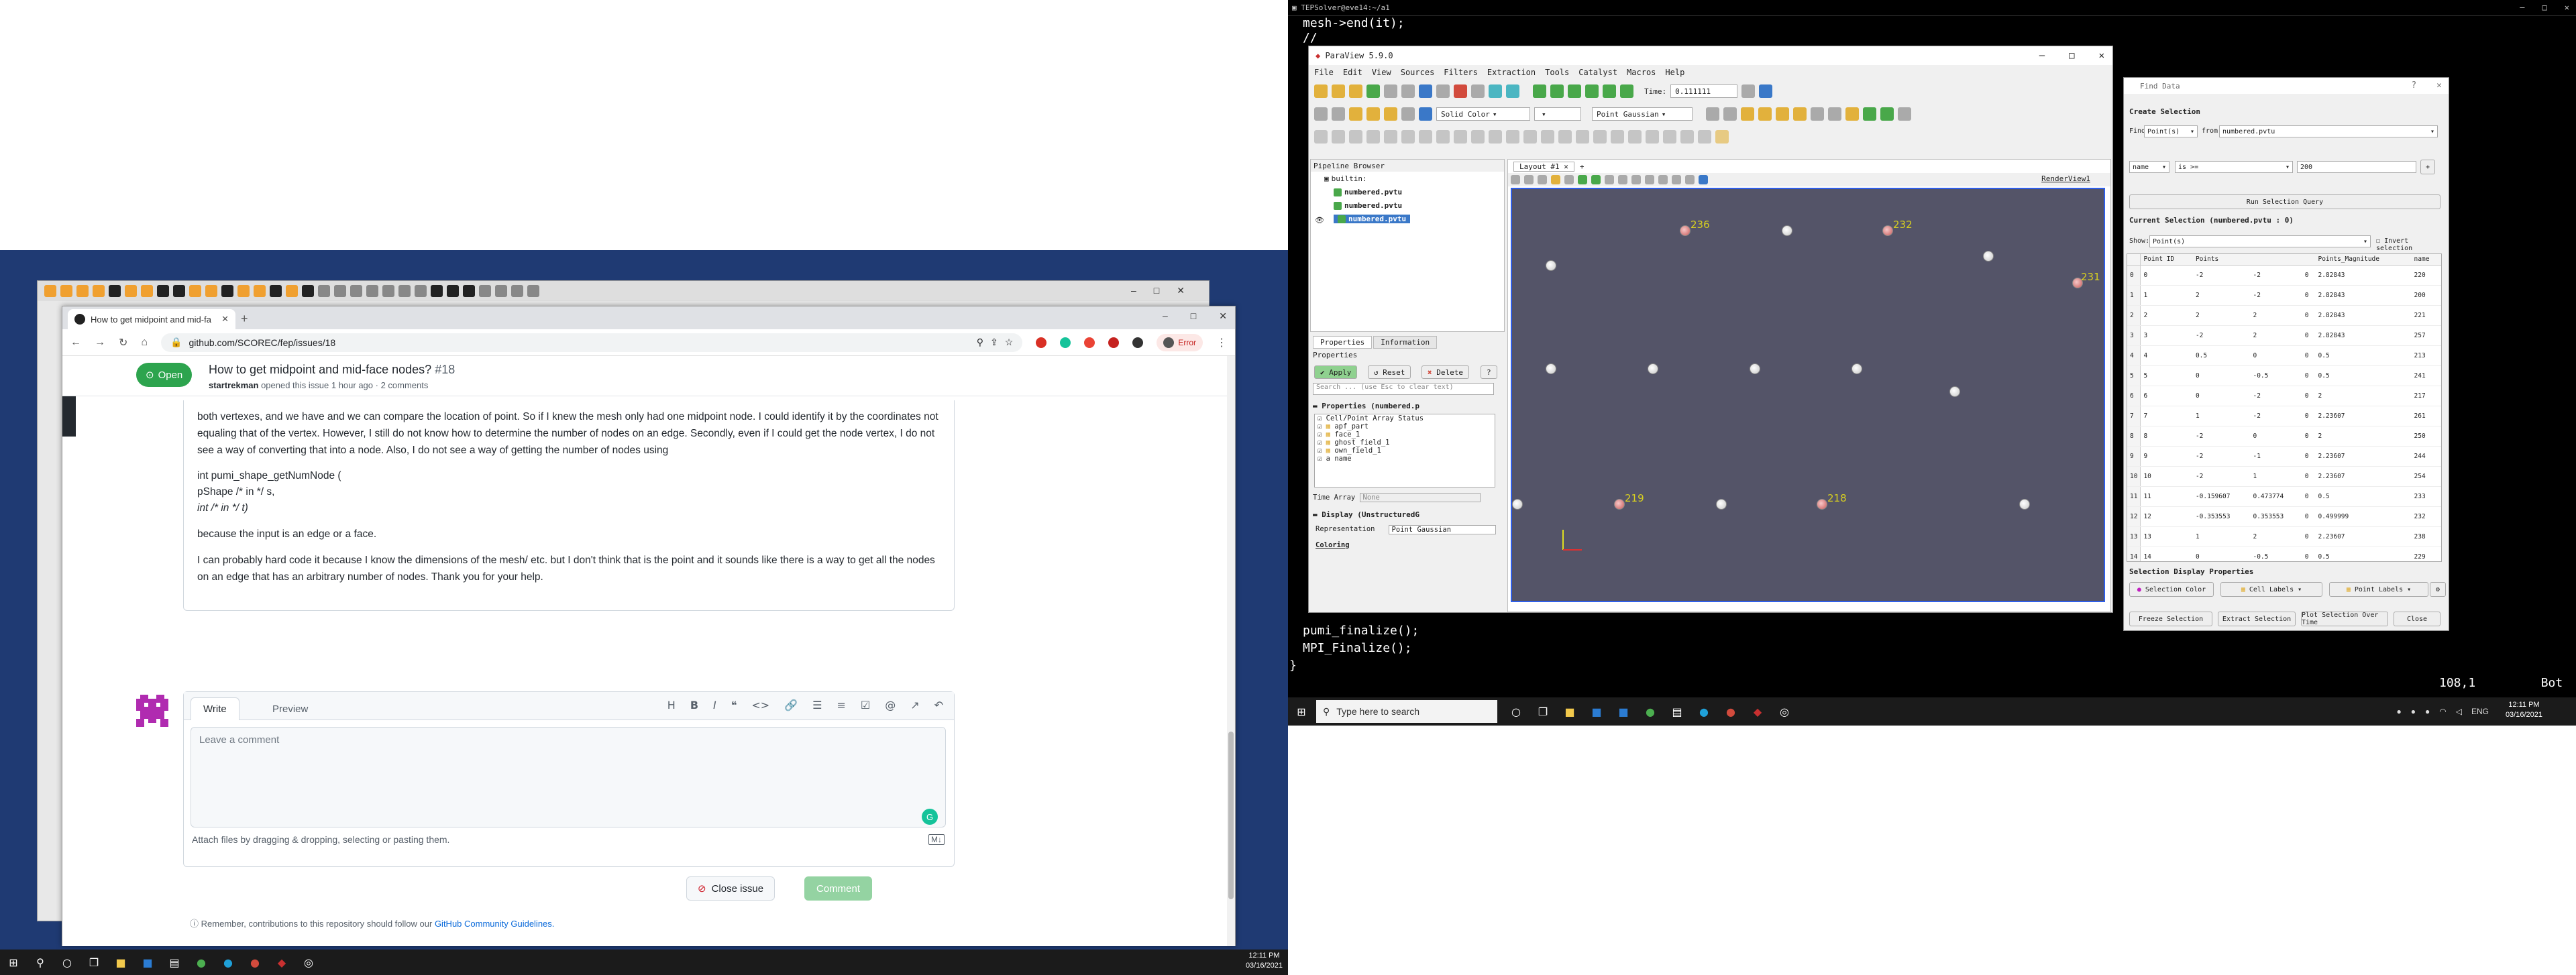 Image resolution: width=2576 pixels, height=975 pixels. I want to click on back-icon: ←, so click(75, 343).